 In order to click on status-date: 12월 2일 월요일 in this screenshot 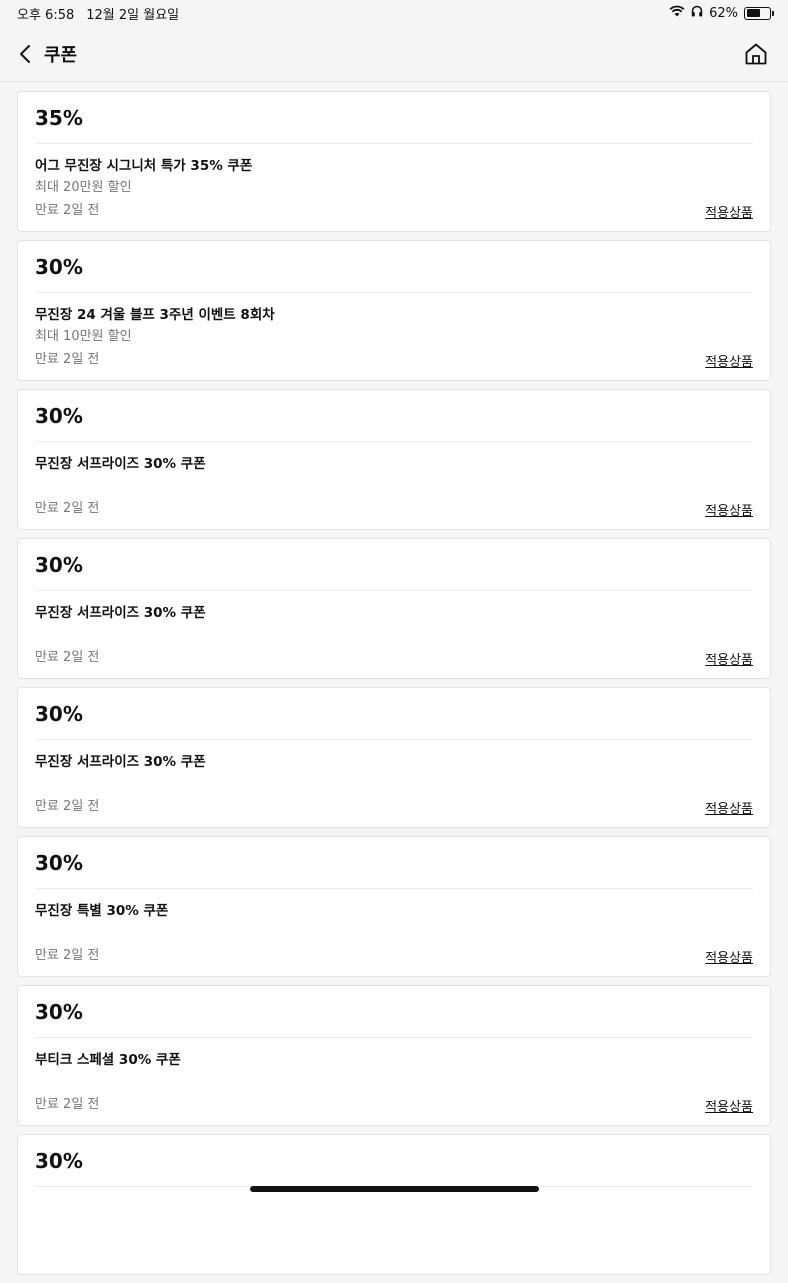, I will do `click(133, 15)`.